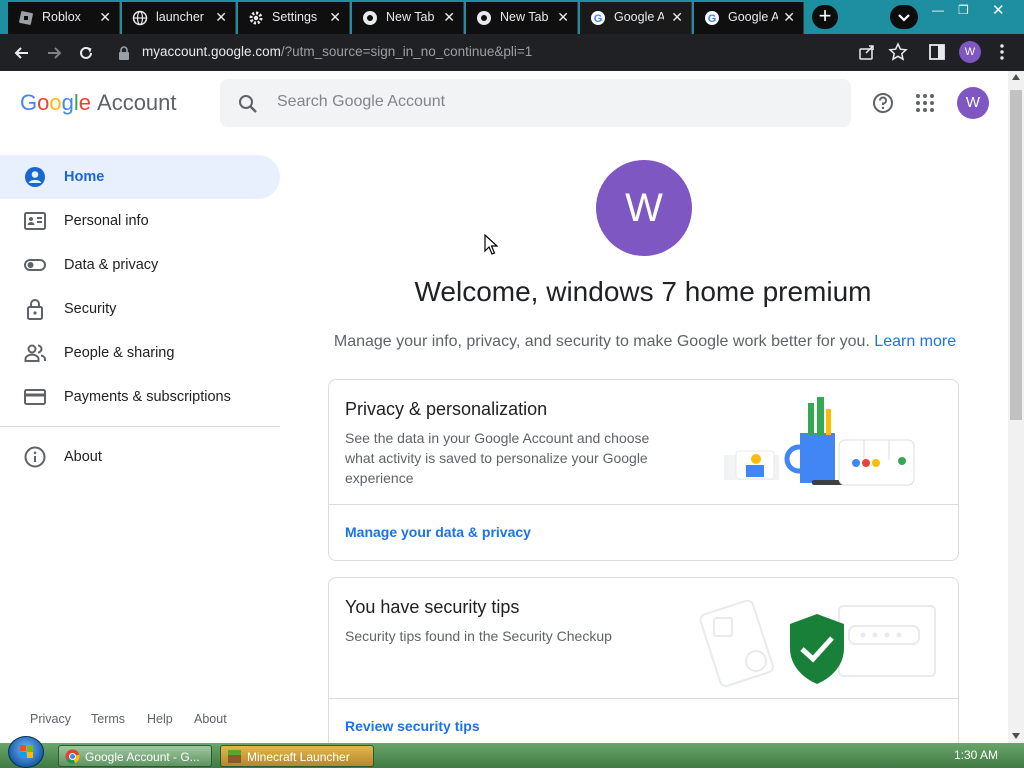 This screenshot has width=1024, height=774. What do you see at coordinates (535, 103) in the screenshot?
I see `search-input: Search Google Account` at bounding box center [535, 103].